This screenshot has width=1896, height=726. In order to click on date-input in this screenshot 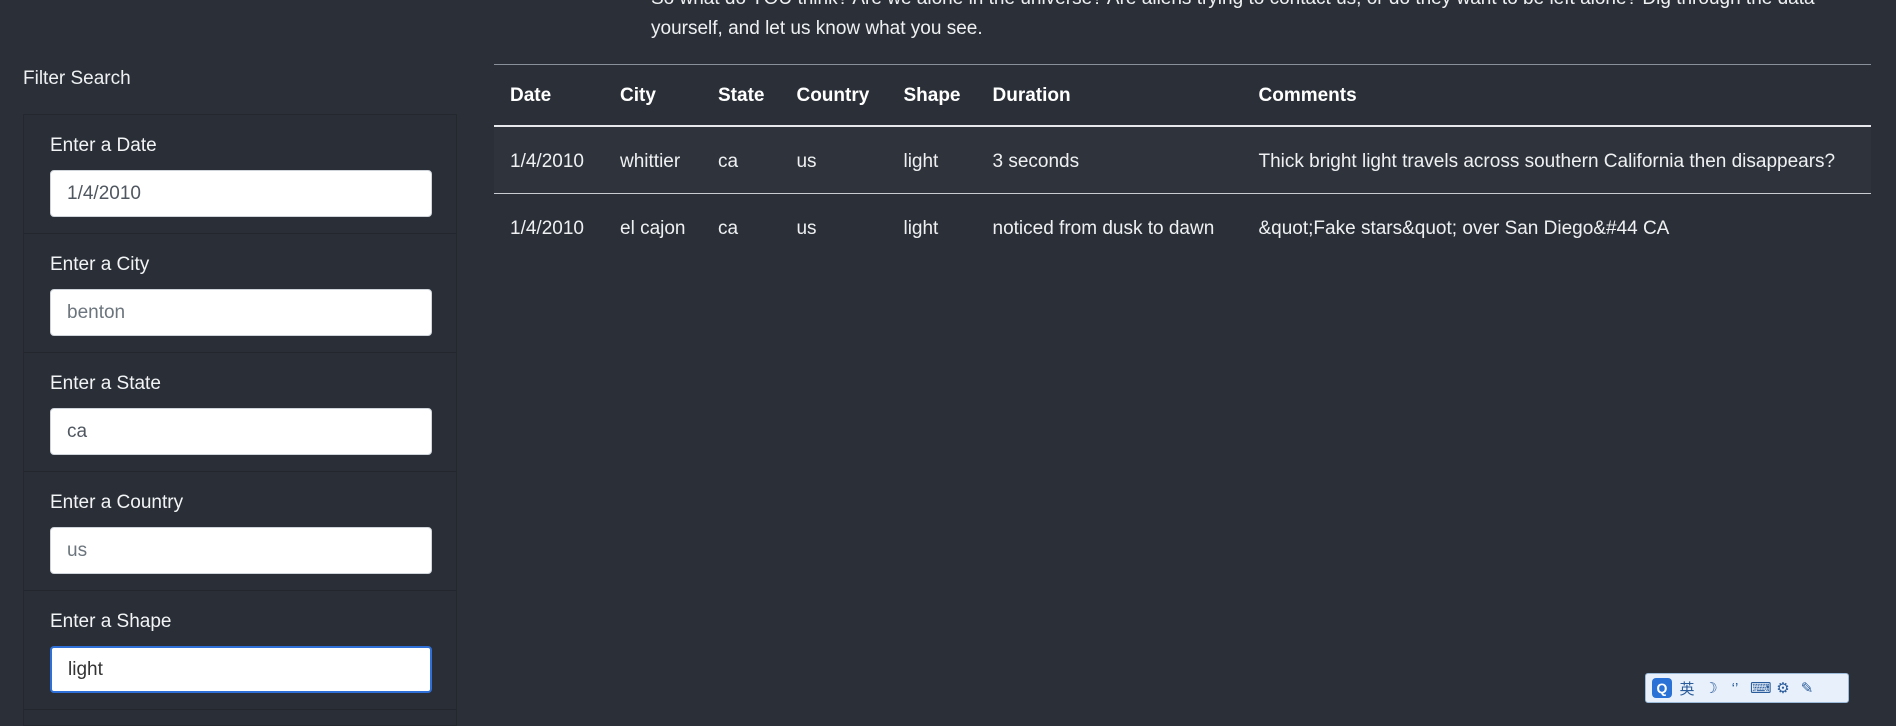, I will do `click(241, 193)`.